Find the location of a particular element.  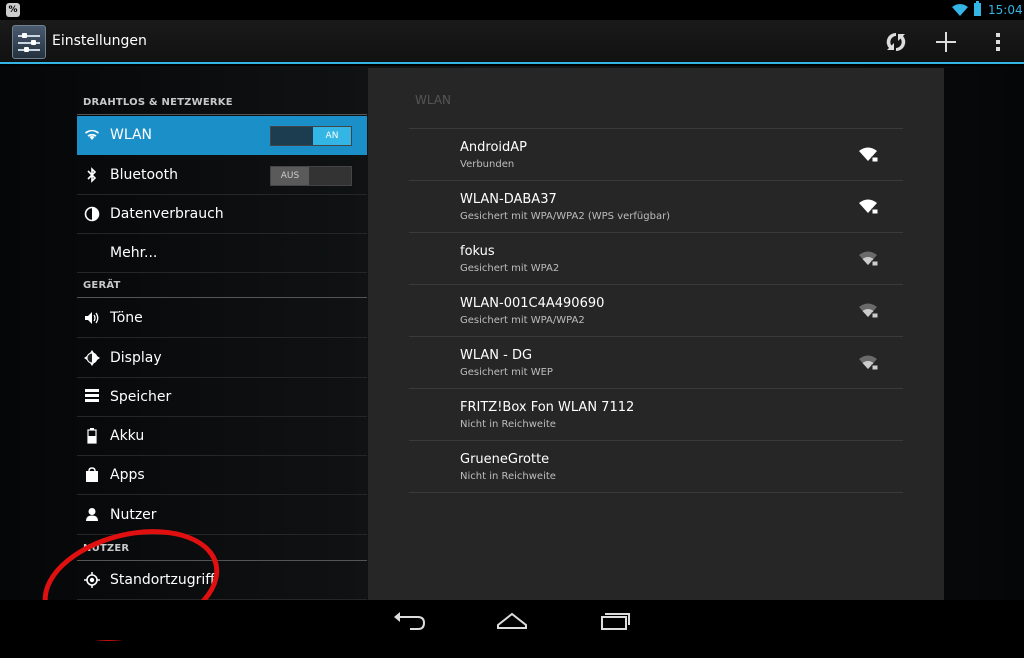

network-name: GrueneGrotte is located at coordinates (505, 459).